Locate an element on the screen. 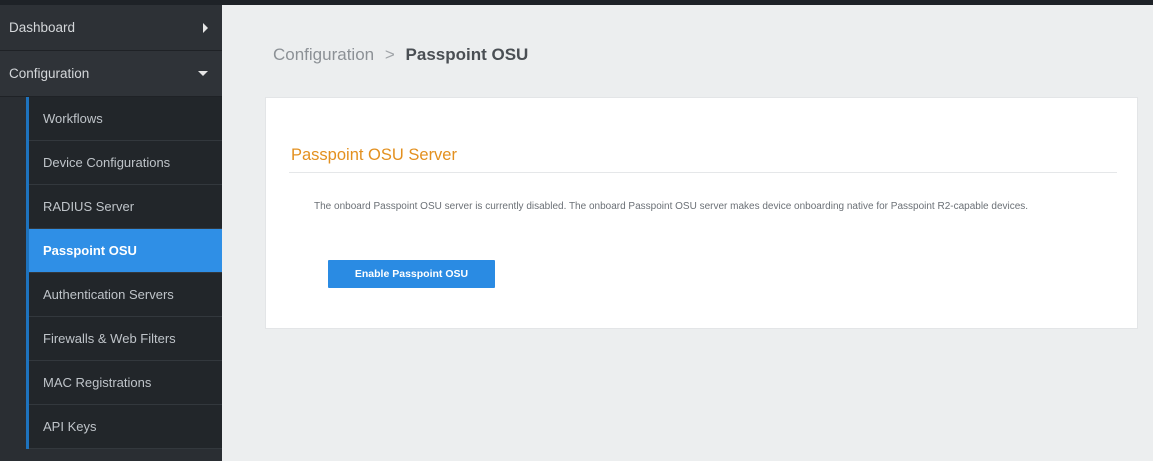 This screenshot has height=461, width=1153. sidebar-item-authentication-servers: Authentication Servers is located at coordinates (125, 295).